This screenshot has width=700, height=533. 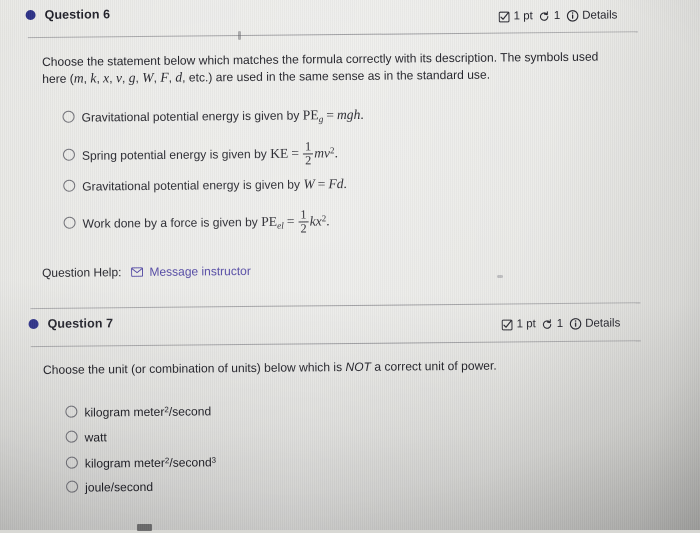 I want to click on option-label: kilogram meter2/second, so click(x=147, y=411).